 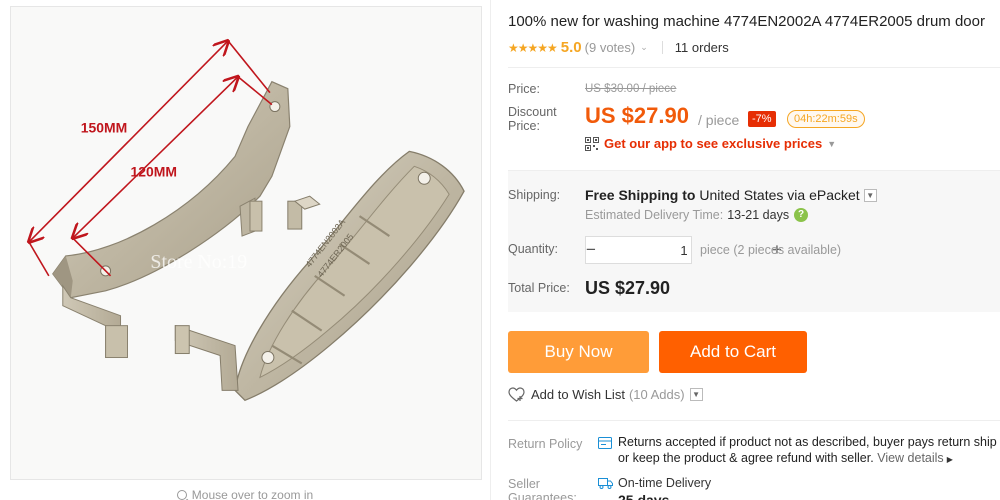 I want to click on shipping-label: Shipping:, so click(x=534, y=195).